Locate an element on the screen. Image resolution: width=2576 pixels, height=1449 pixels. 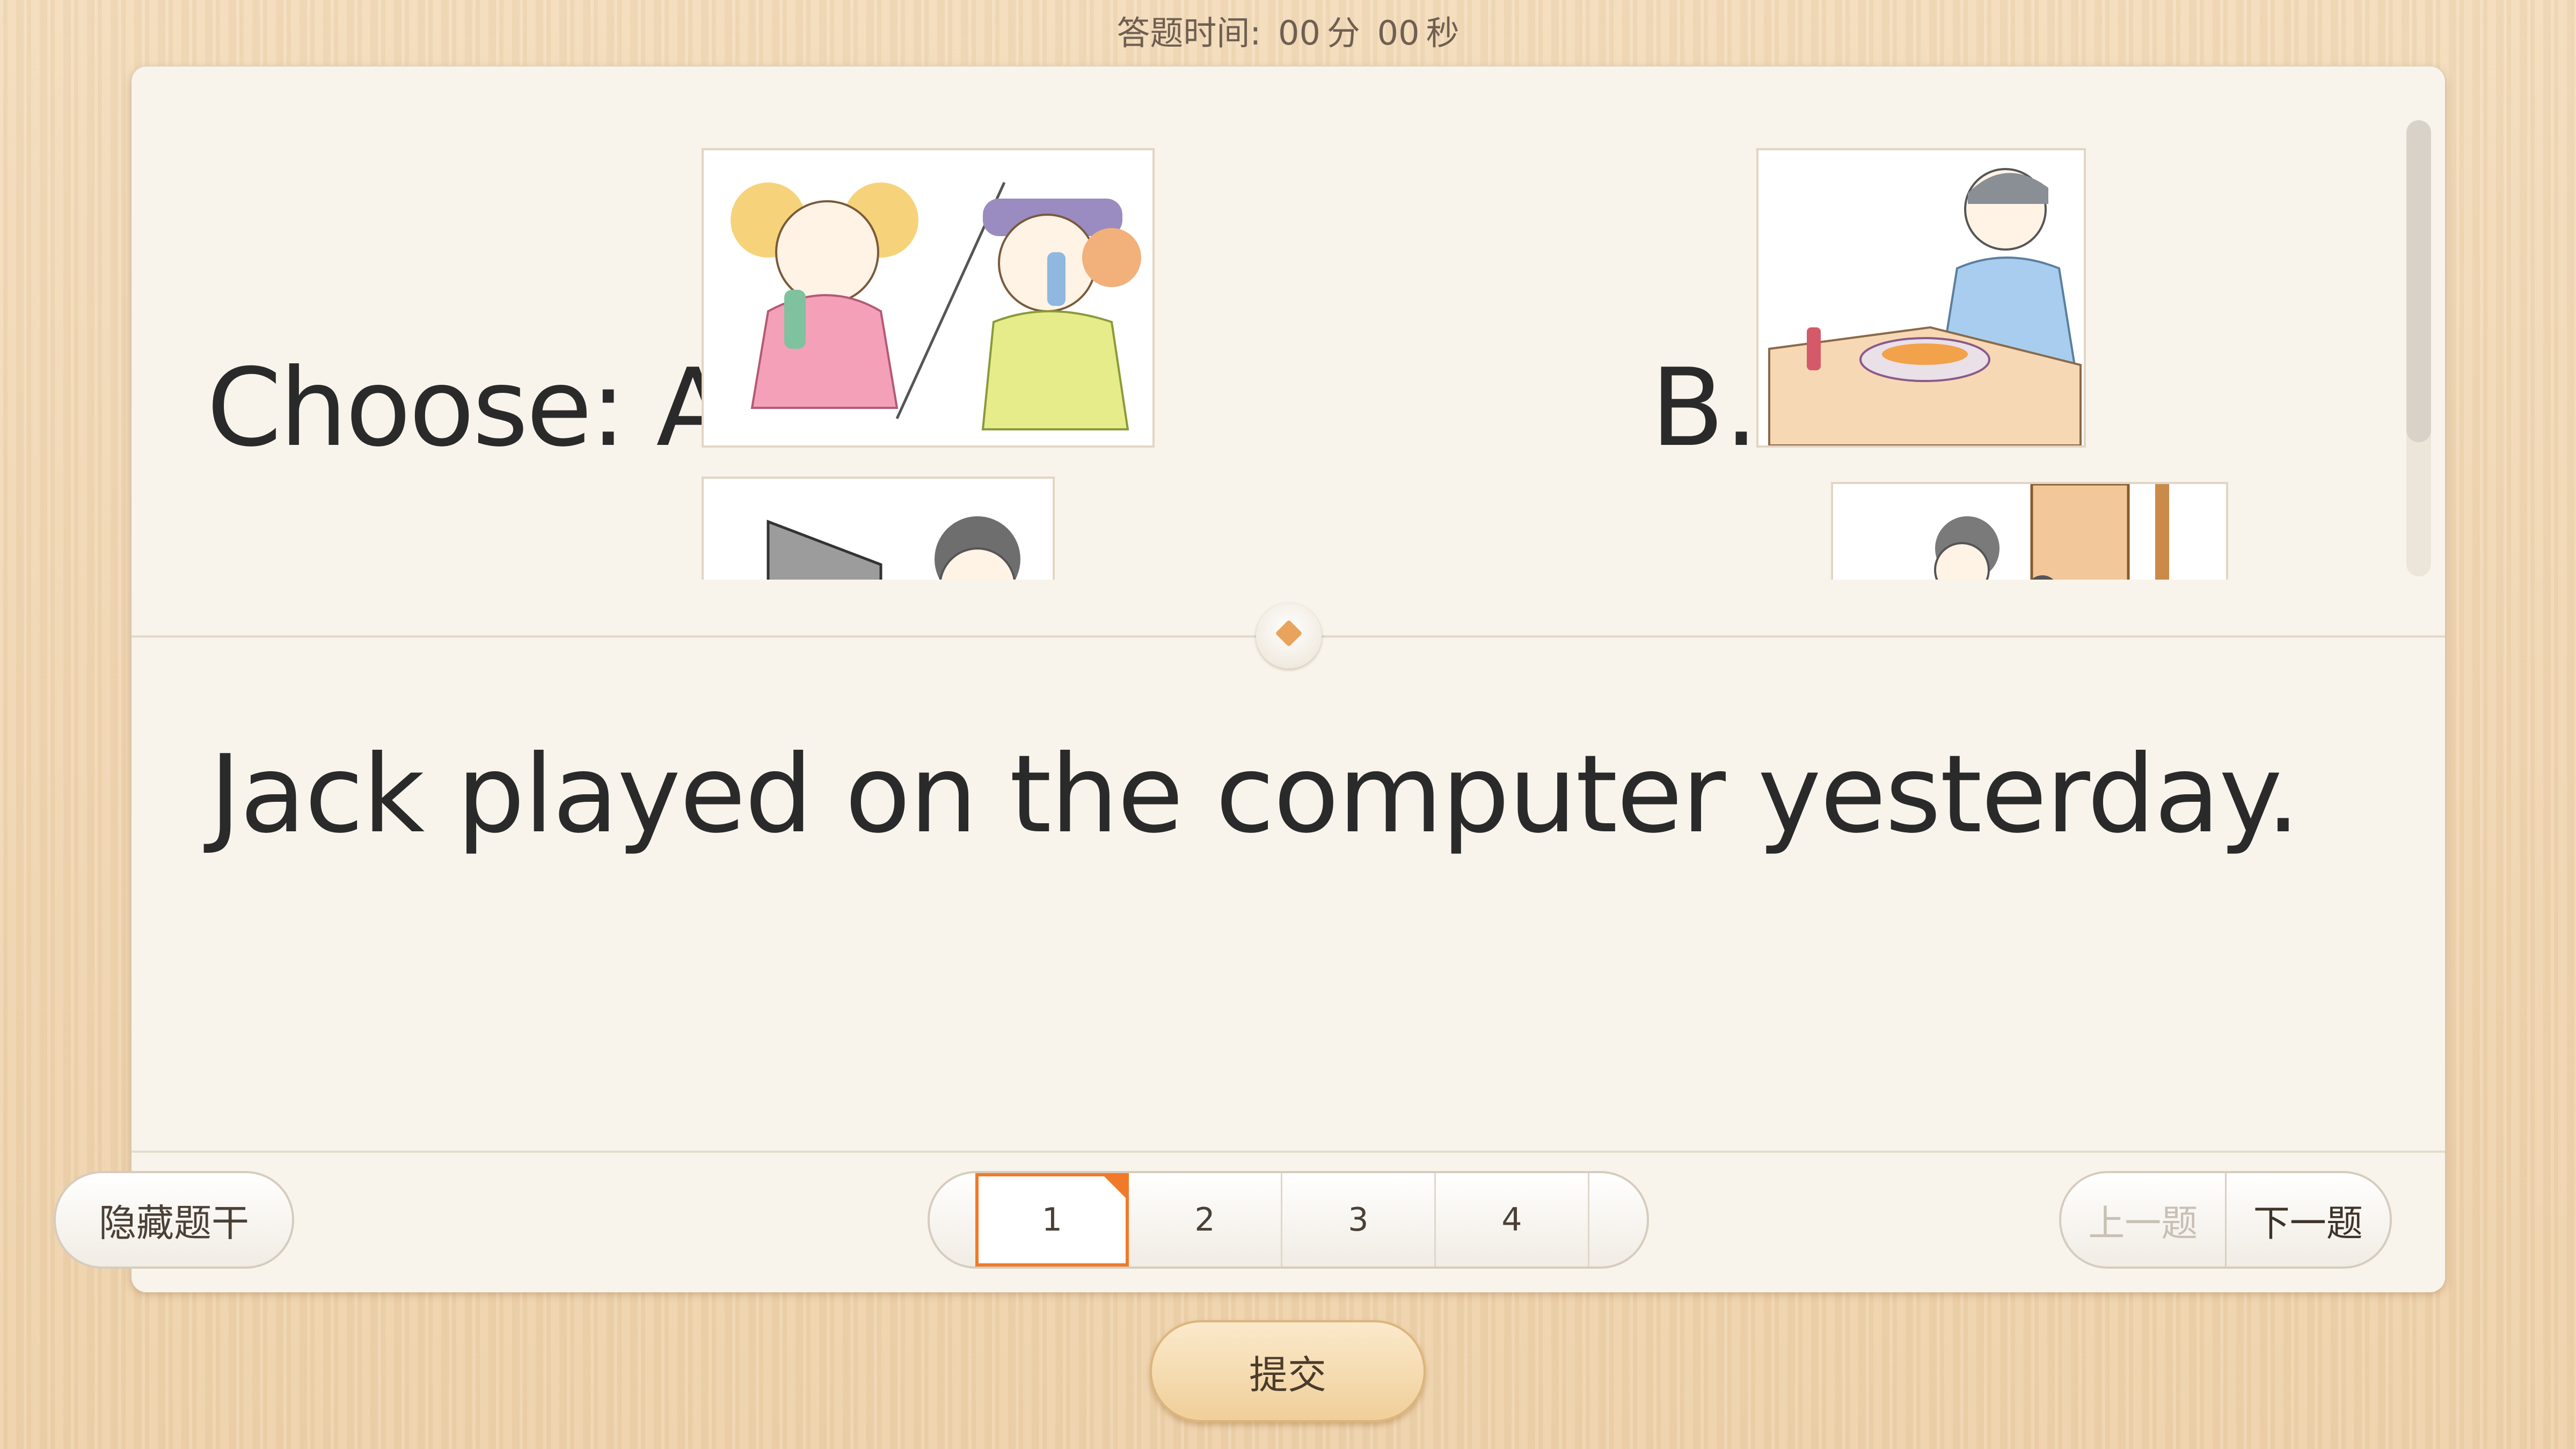
timer-seconds-unit: 秒 is located at coordinates (1443, 33).